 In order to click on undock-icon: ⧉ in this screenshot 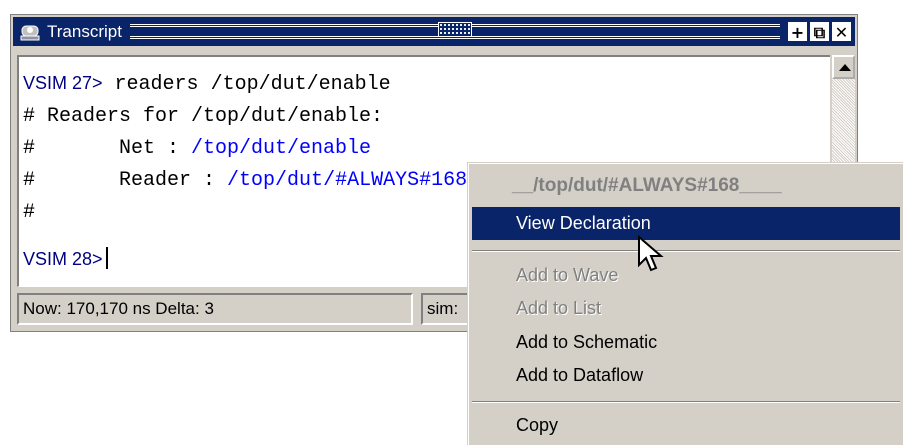, I will do `click(819, 32)`.